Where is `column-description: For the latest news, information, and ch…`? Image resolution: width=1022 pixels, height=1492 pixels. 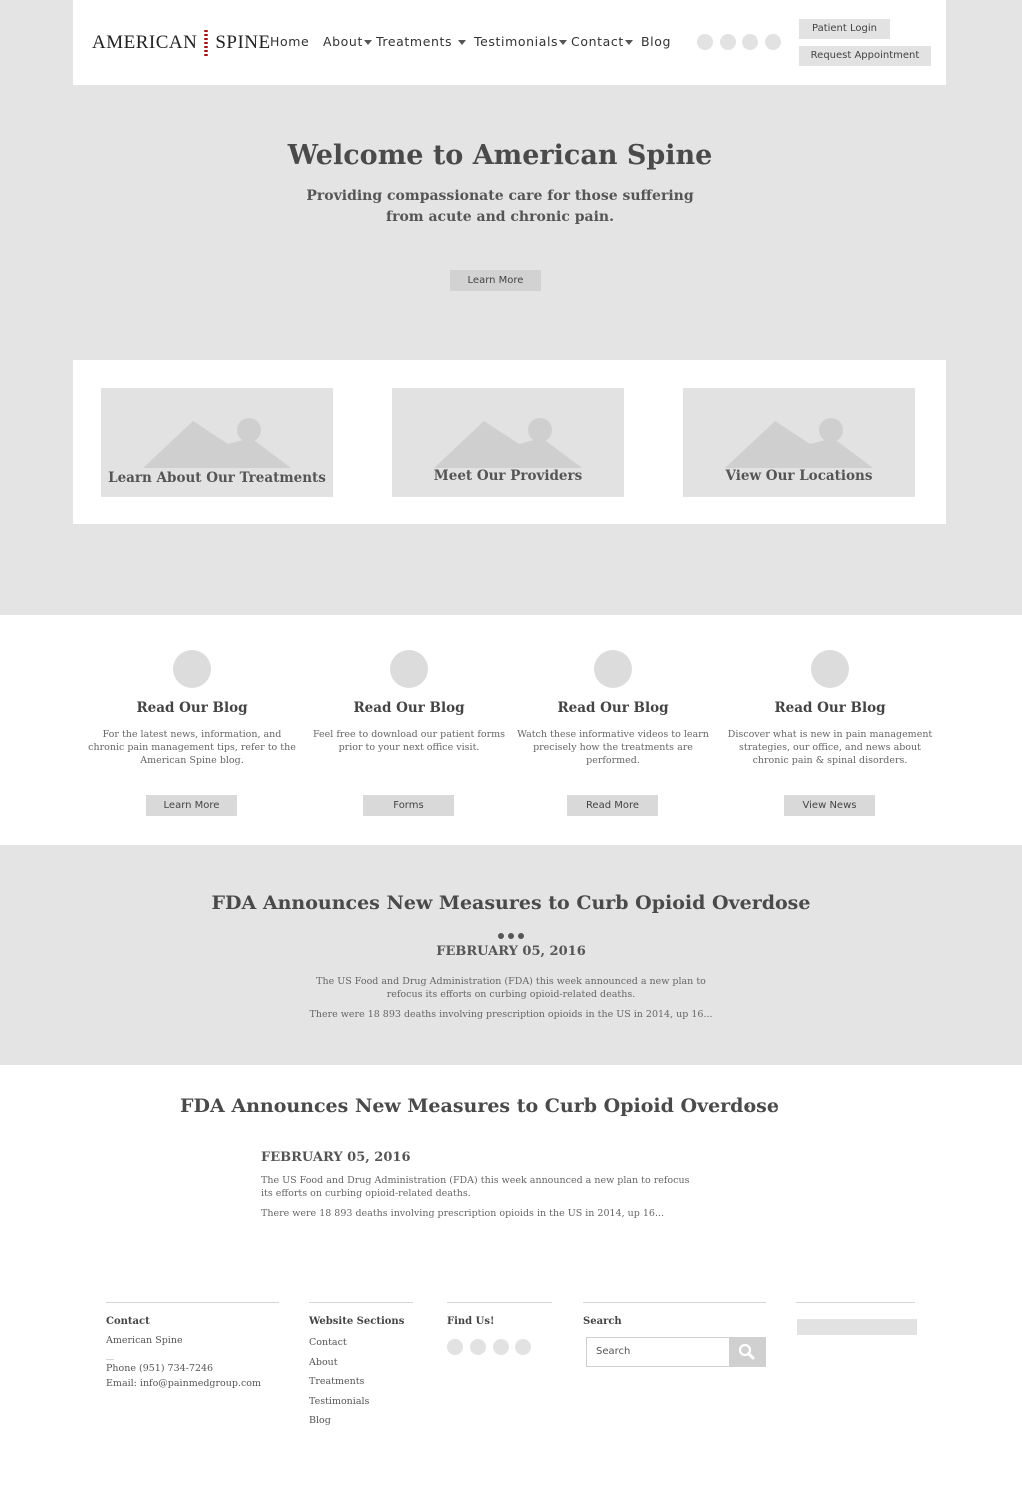 column-description: For the latest news, information, and ch… is located at coordinates (192, 747).